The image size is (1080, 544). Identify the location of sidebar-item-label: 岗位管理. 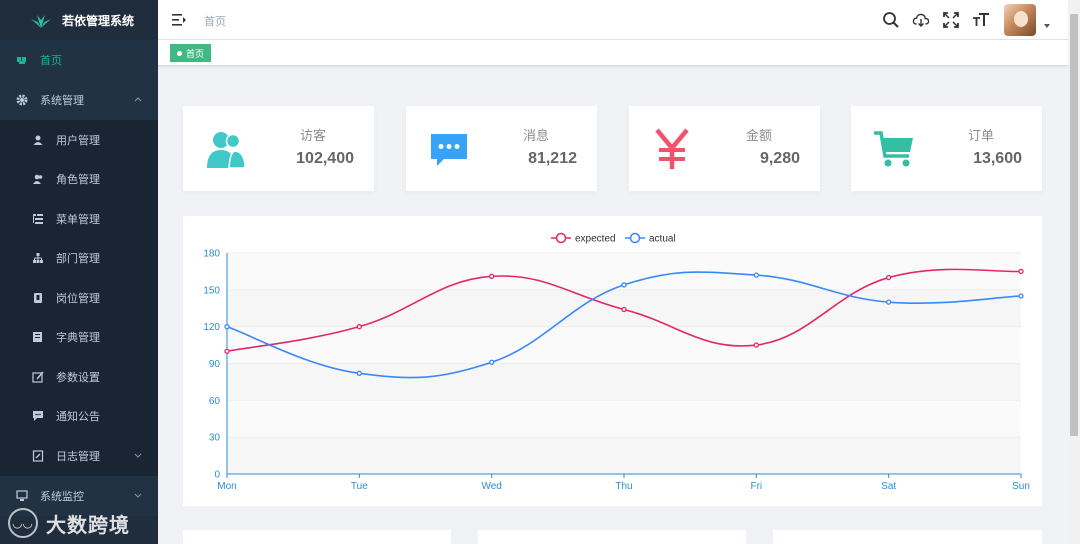
(78, 298).